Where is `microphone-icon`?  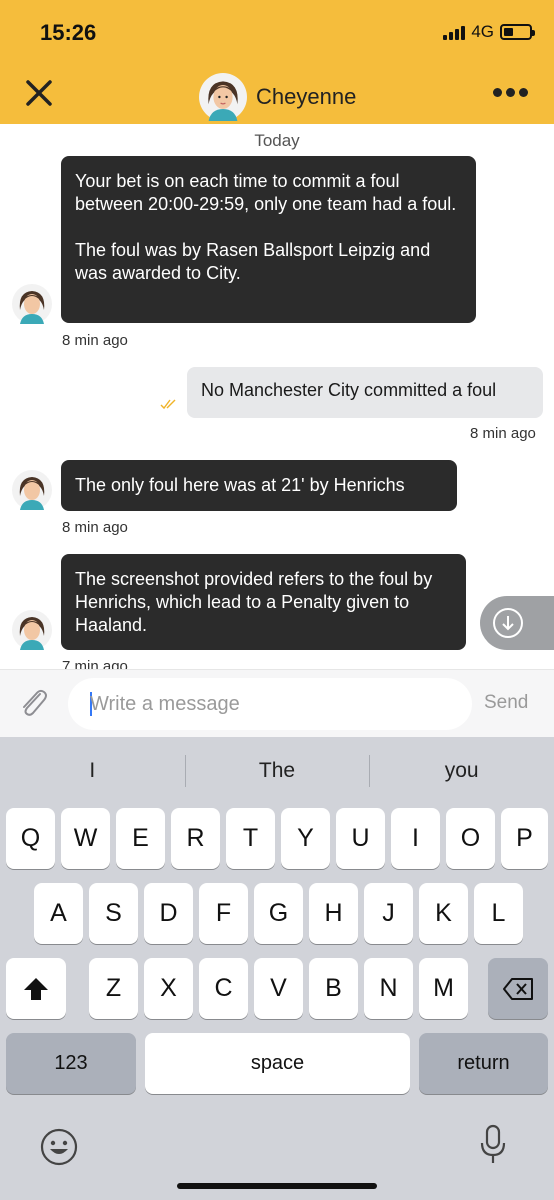 microphone-icon is located at coordinates (493, 1143).